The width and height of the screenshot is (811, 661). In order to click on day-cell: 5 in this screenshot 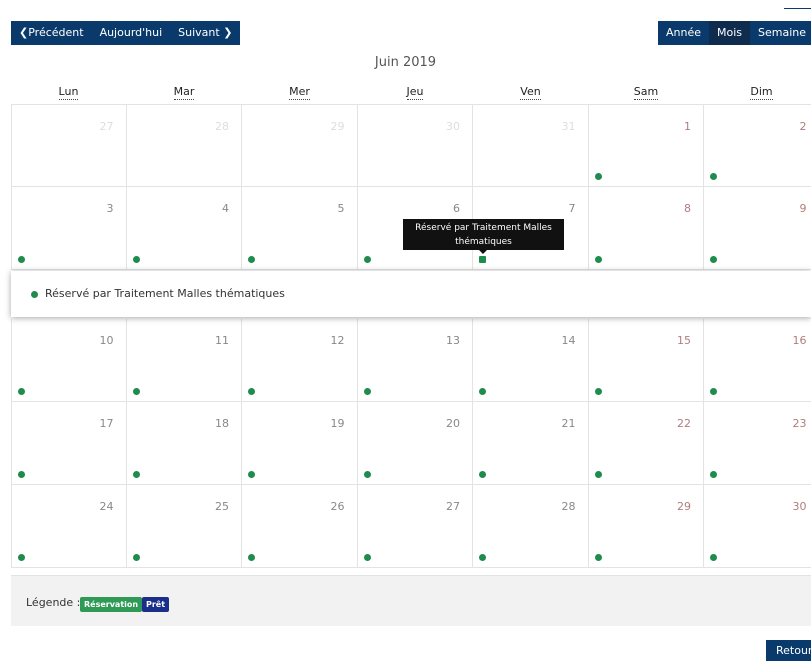, I will do `click(300, 228)`.